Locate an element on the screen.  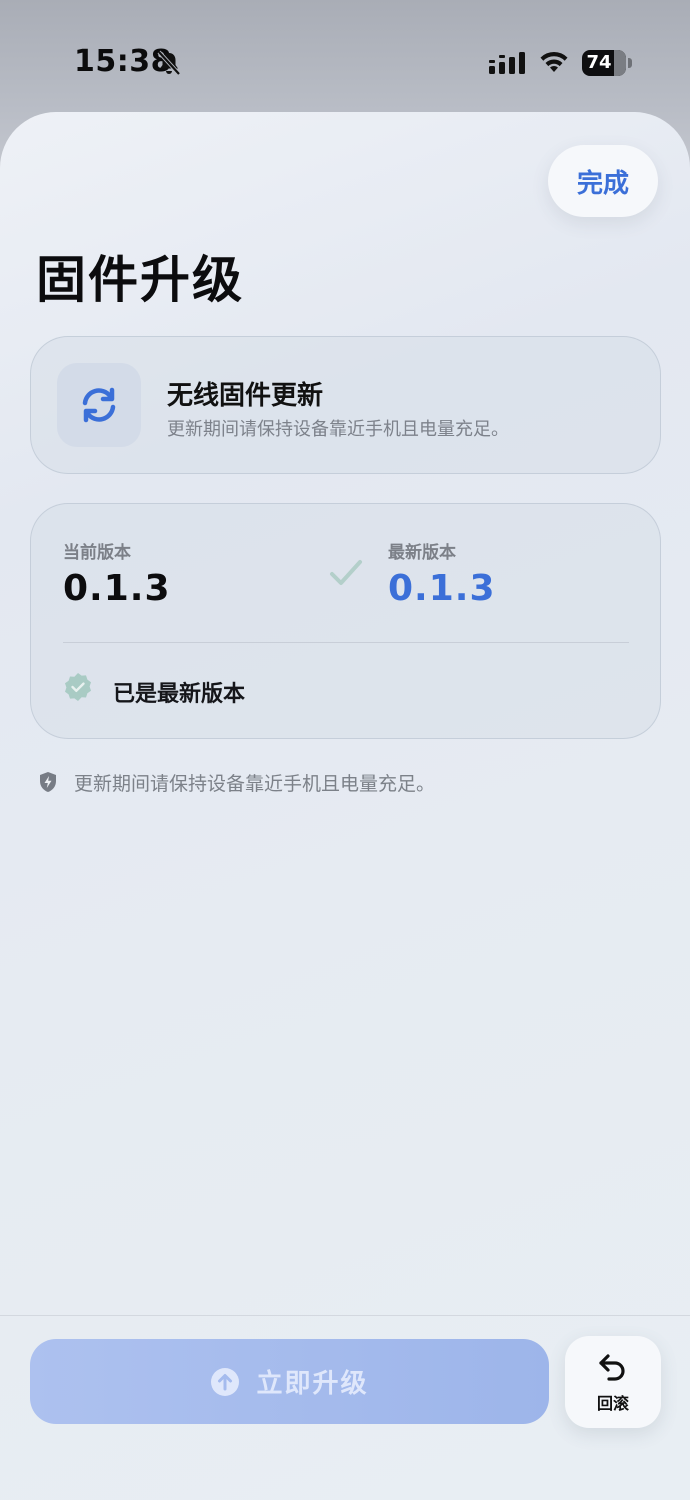
ota-info-card: 无线固件更新 更新期间请保持设备靠近手机且电量充足。 is located at coordinates (345, 405).